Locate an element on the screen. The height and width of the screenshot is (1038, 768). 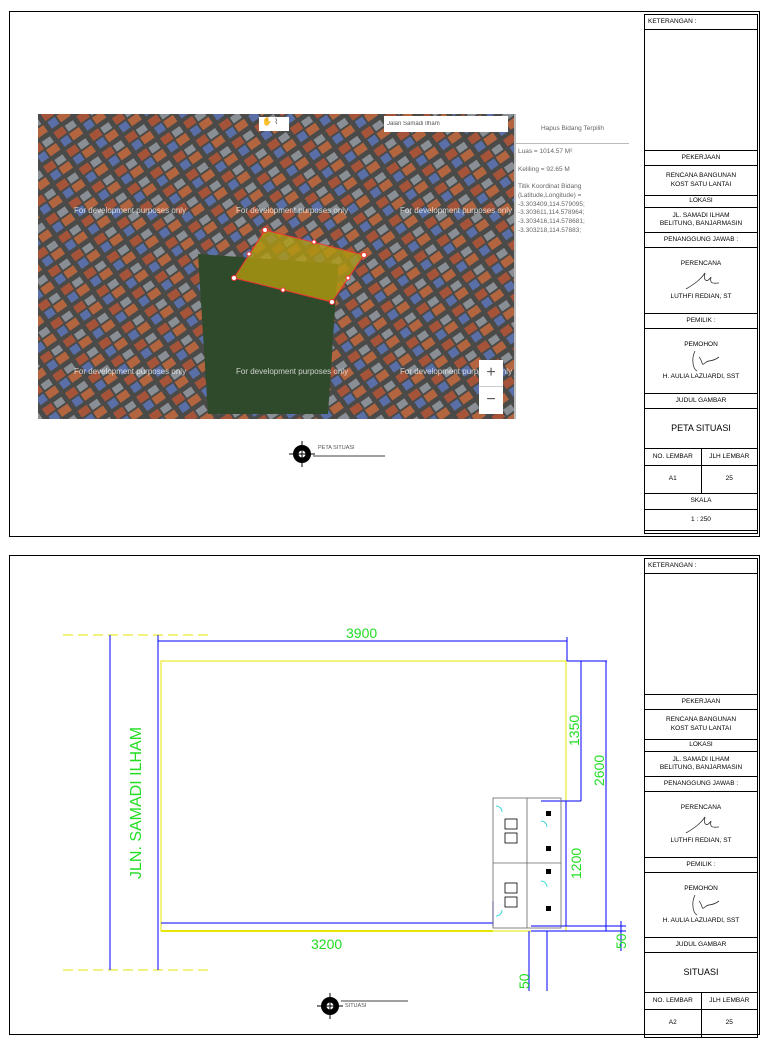
jlh-lembar-value: 25 is located at coordinates (729, 479).